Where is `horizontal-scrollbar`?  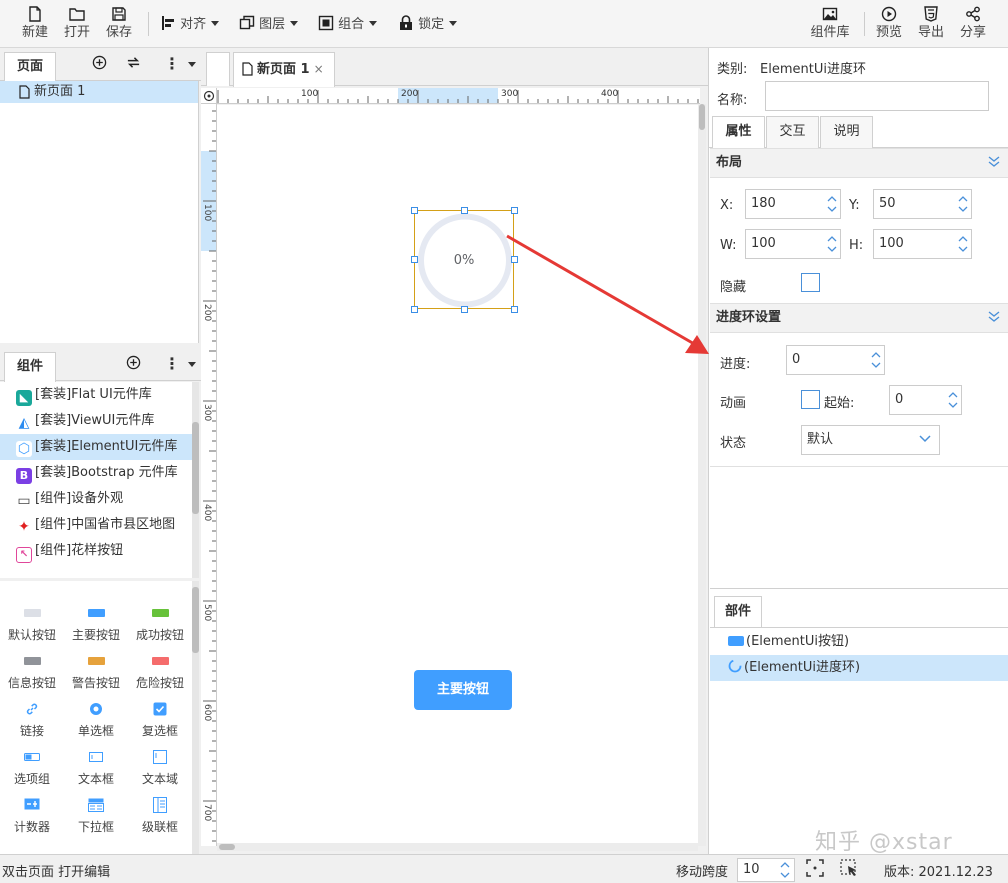
horizontal-scrollbar is located at coordinates (457, 847).